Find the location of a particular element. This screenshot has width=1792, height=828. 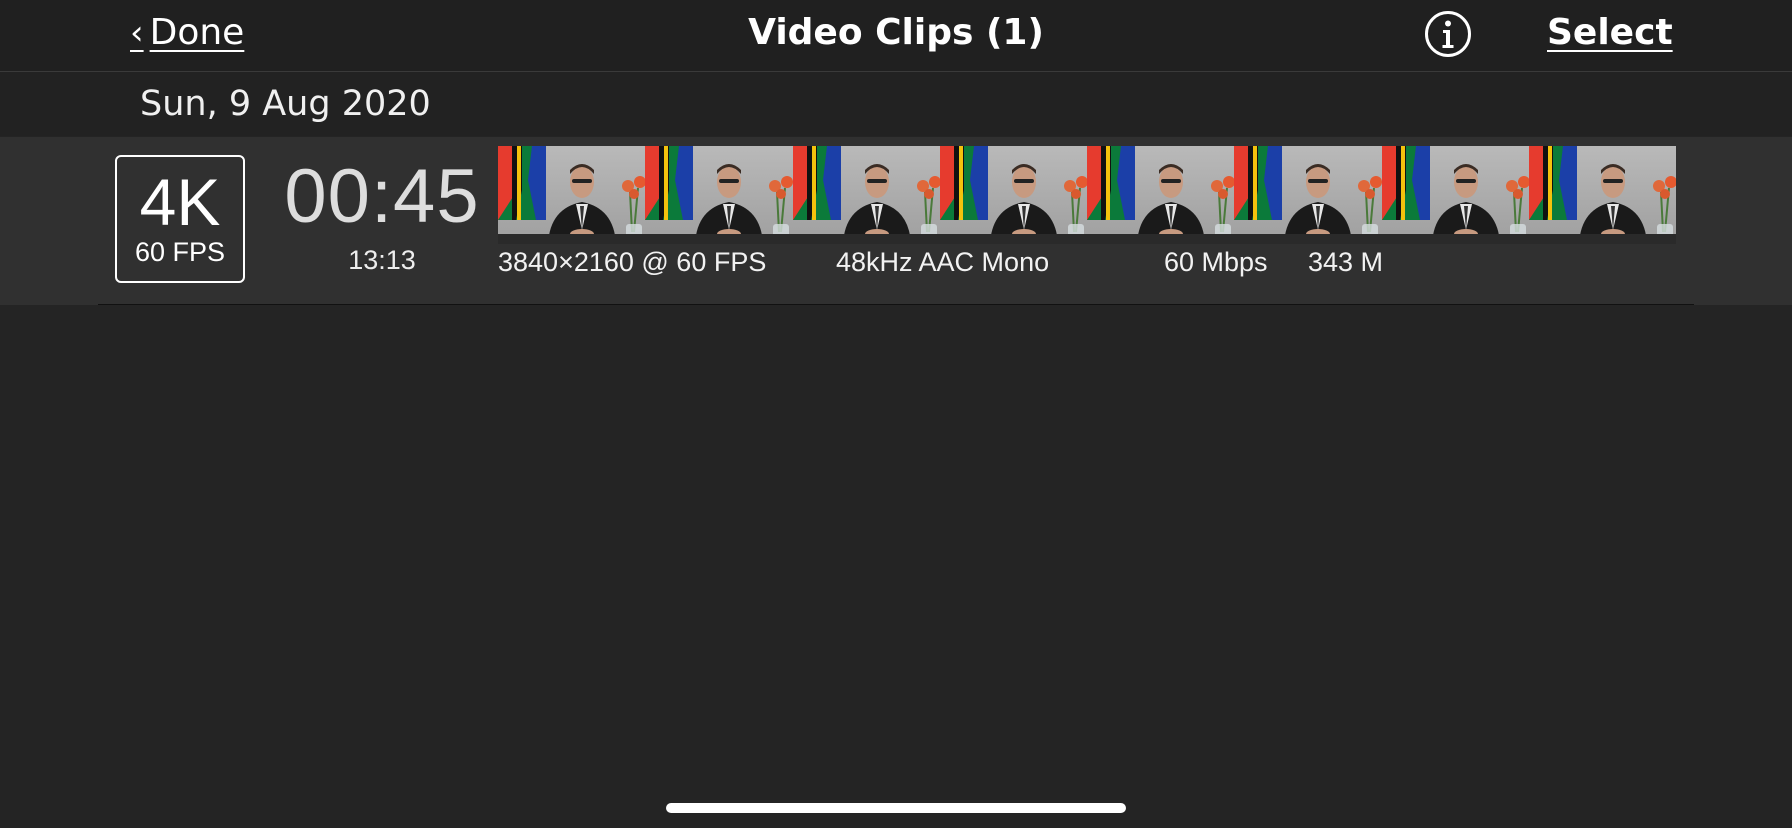

clip-bitrate: 60 Mbps is located at coordinates (1216, 262).